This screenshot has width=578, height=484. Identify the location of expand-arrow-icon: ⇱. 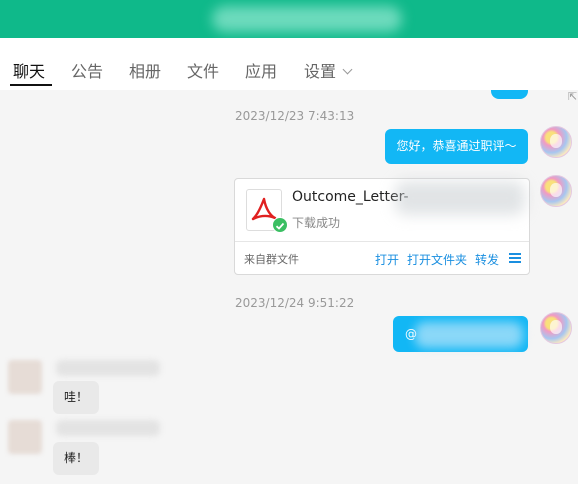
(572, 96).